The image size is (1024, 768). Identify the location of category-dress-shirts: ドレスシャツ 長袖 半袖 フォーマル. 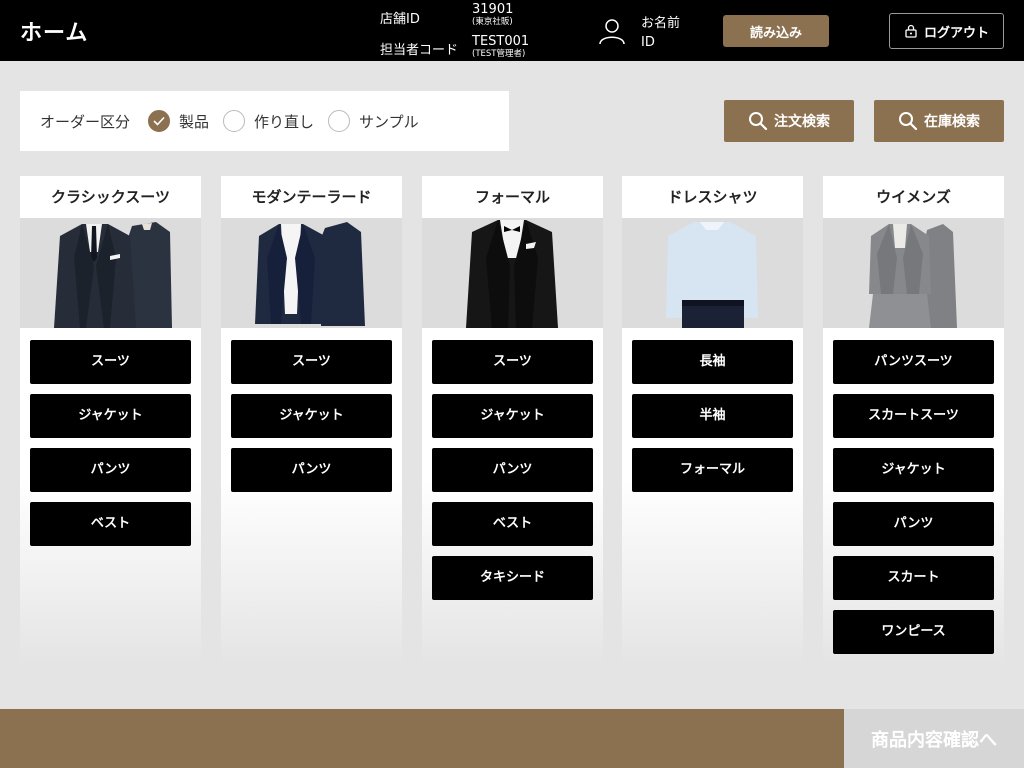
(712, 421).